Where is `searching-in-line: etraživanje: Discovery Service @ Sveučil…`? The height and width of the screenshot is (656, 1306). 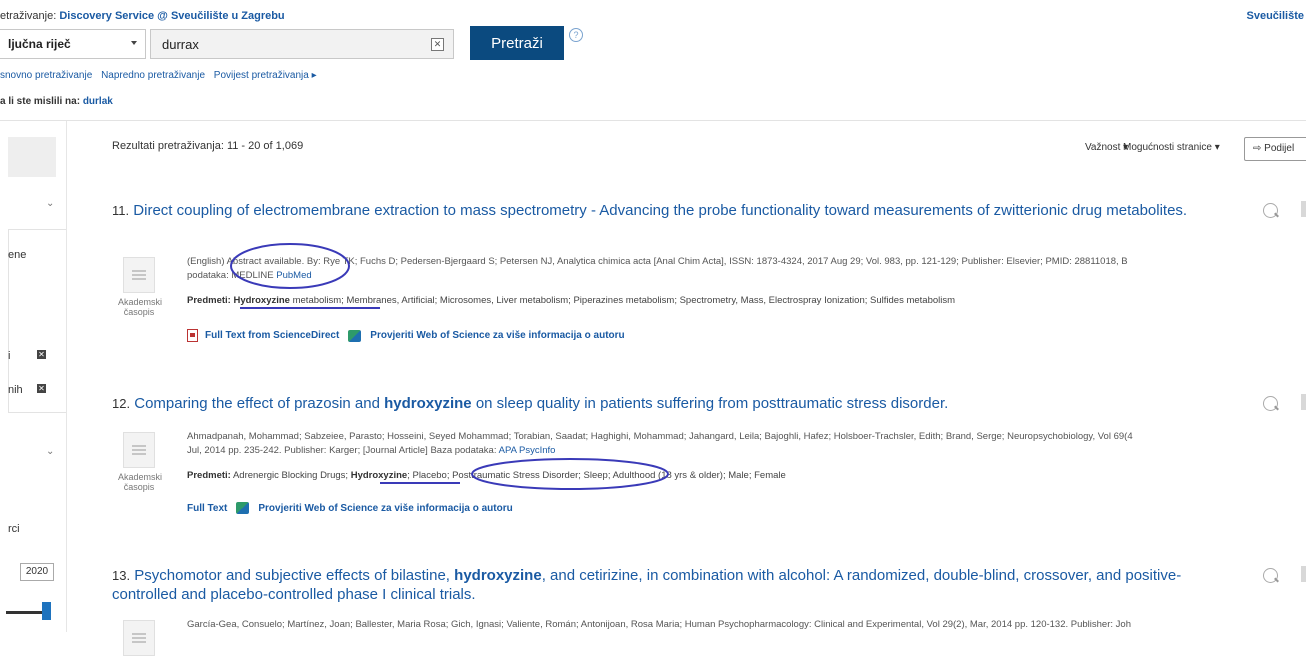 searching-in-line: etraživanje: Discovery Service @ Sveučil… is located at coordinates (142, 16).